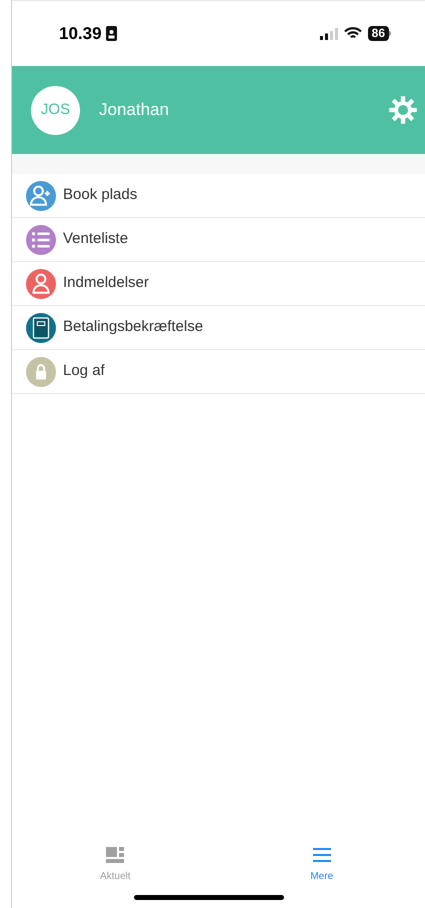 Image resolution: width=425 pixels, height=908 pixels. What do you see at coordinates (111, 33) in the screenshot?
I see `contact-card-icon` at bounding box center [111, 33].